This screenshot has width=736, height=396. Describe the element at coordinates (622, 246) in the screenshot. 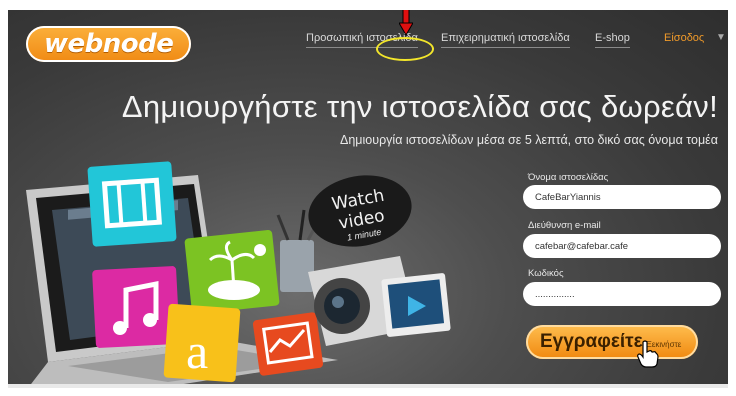

I see `email-input` at that location.